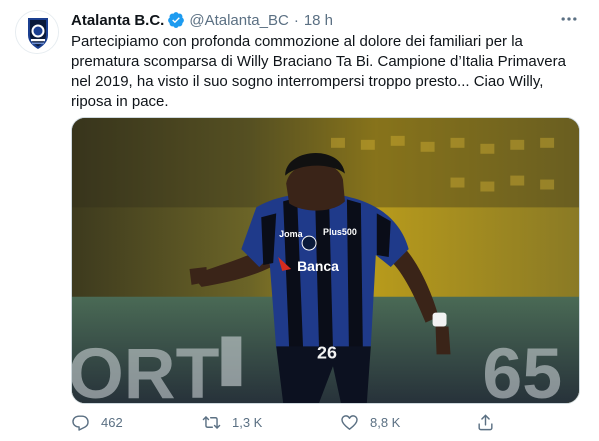  I want to click on heart-icon, so click(349, 422).